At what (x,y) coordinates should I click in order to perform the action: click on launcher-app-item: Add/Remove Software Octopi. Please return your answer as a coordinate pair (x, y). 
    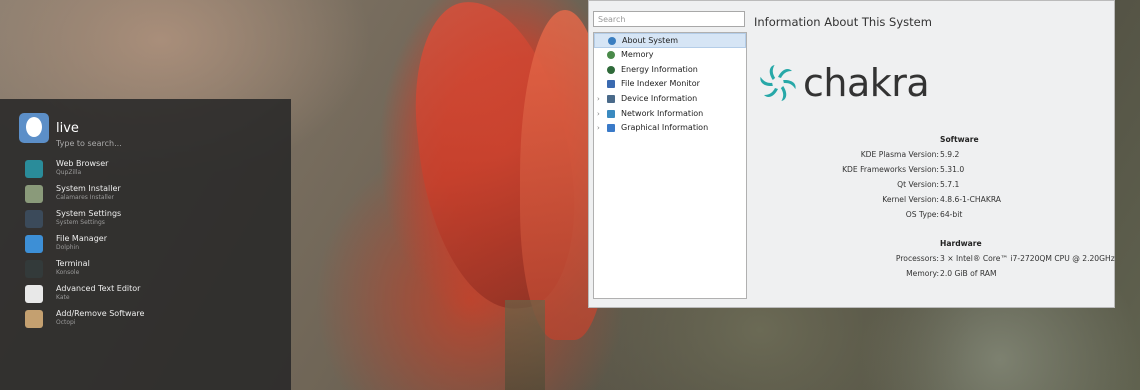
    Looking at the image, I should click on (84, 321).